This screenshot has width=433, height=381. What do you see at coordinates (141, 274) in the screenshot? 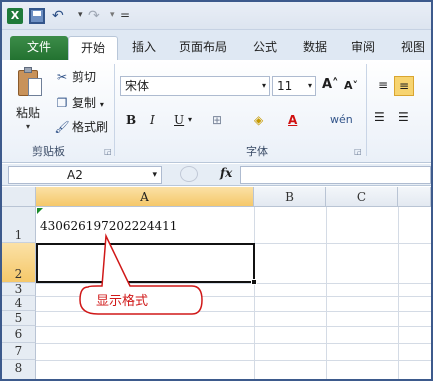
I see `callout-annotation` at bounding box center [141, 274].